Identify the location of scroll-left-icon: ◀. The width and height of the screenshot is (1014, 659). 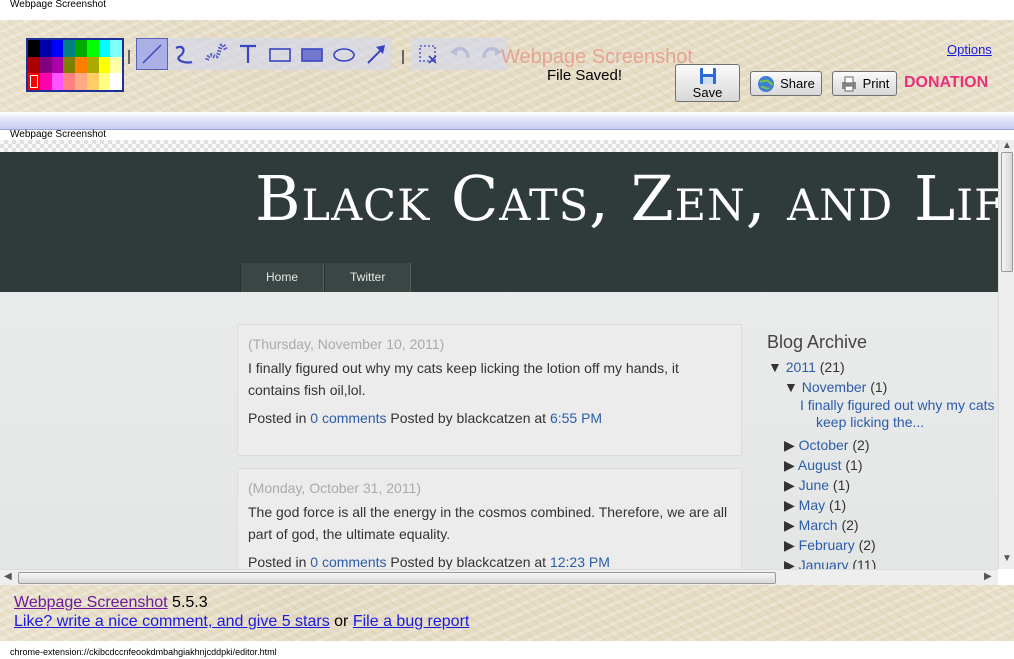
(8, 576).